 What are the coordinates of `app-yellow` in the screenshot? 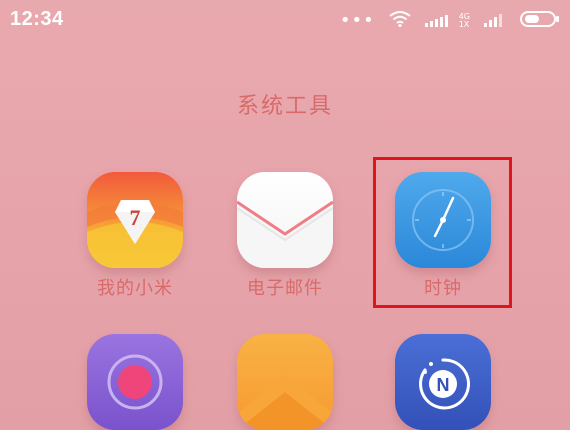 It's located at (285, 382).